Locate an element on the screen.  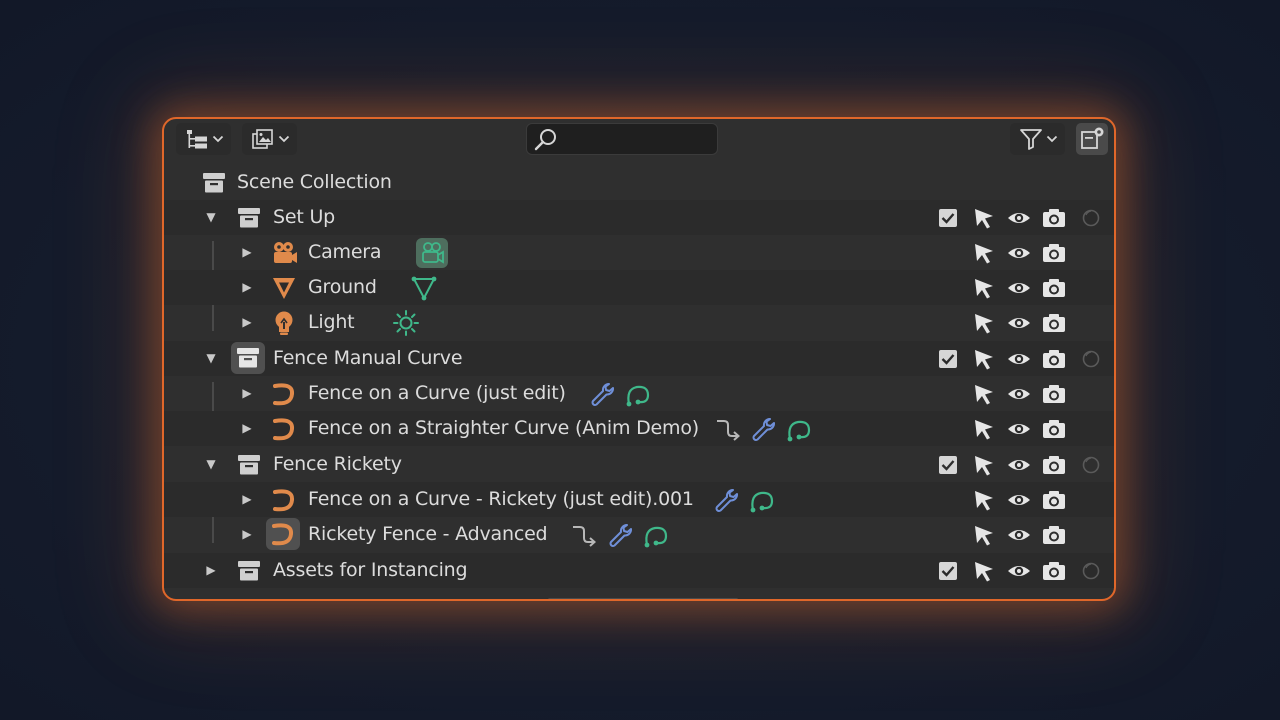
search-input is located at coordinates (639, 140).